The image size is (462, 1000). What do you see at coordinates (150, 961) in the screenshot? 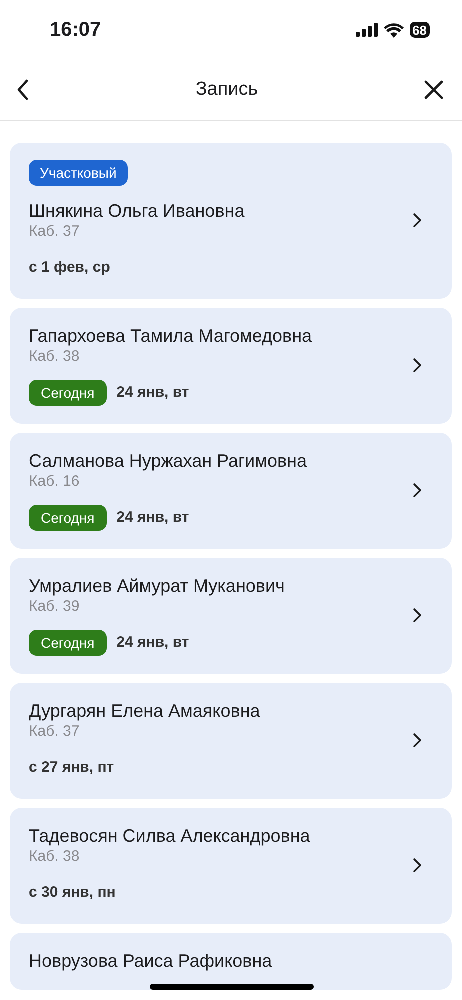
I see `doctor-name: Новрузова Раиса Рафиковна` at bounding box center [150, 961].